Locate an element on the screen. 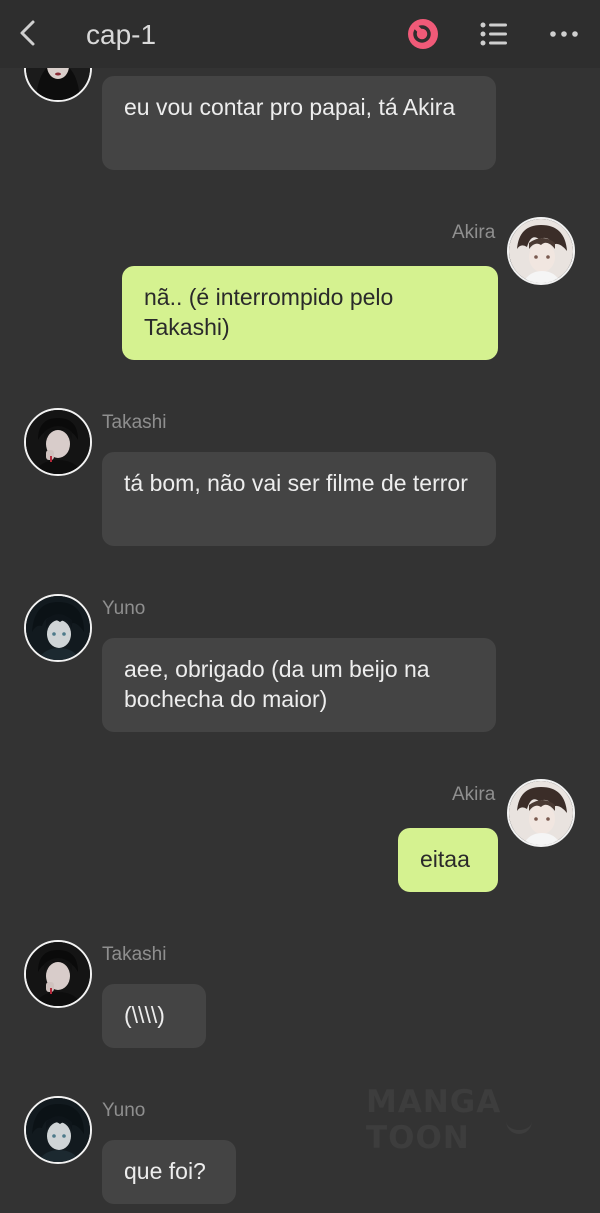 This screenshot has width=600, height=1213. message-bubble: que foi? is located at coordinates (169, 1172).